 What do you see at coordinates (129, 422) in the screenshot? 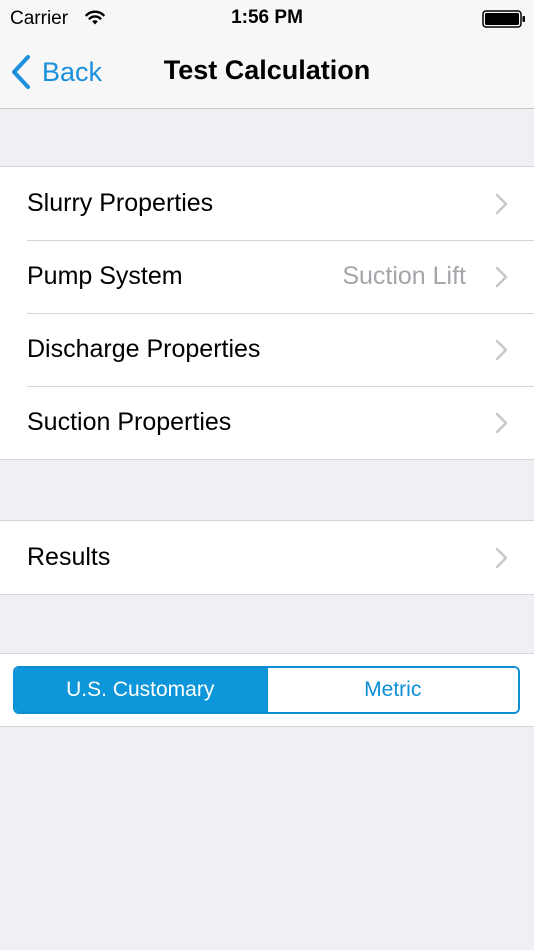
I see `cell-label: Suction Properties` at bounding box center [129, 422].